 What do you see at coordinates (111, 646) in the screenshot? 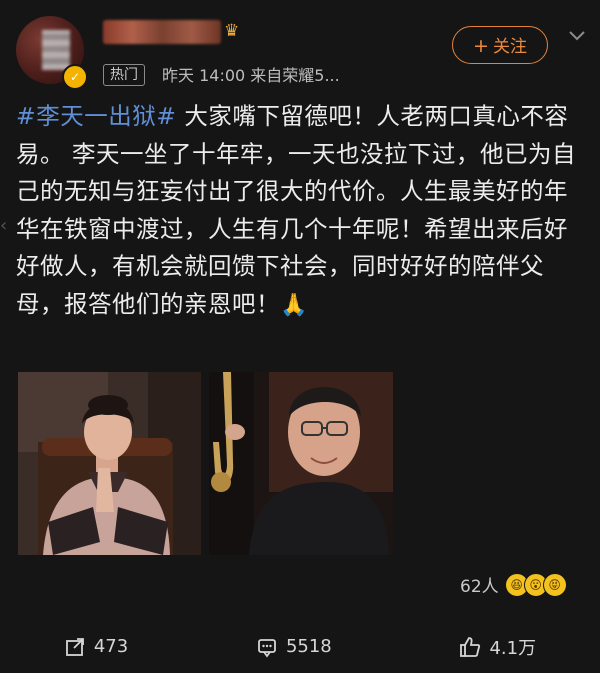
I see `share-count: 473` at bounding box center [111, 646].